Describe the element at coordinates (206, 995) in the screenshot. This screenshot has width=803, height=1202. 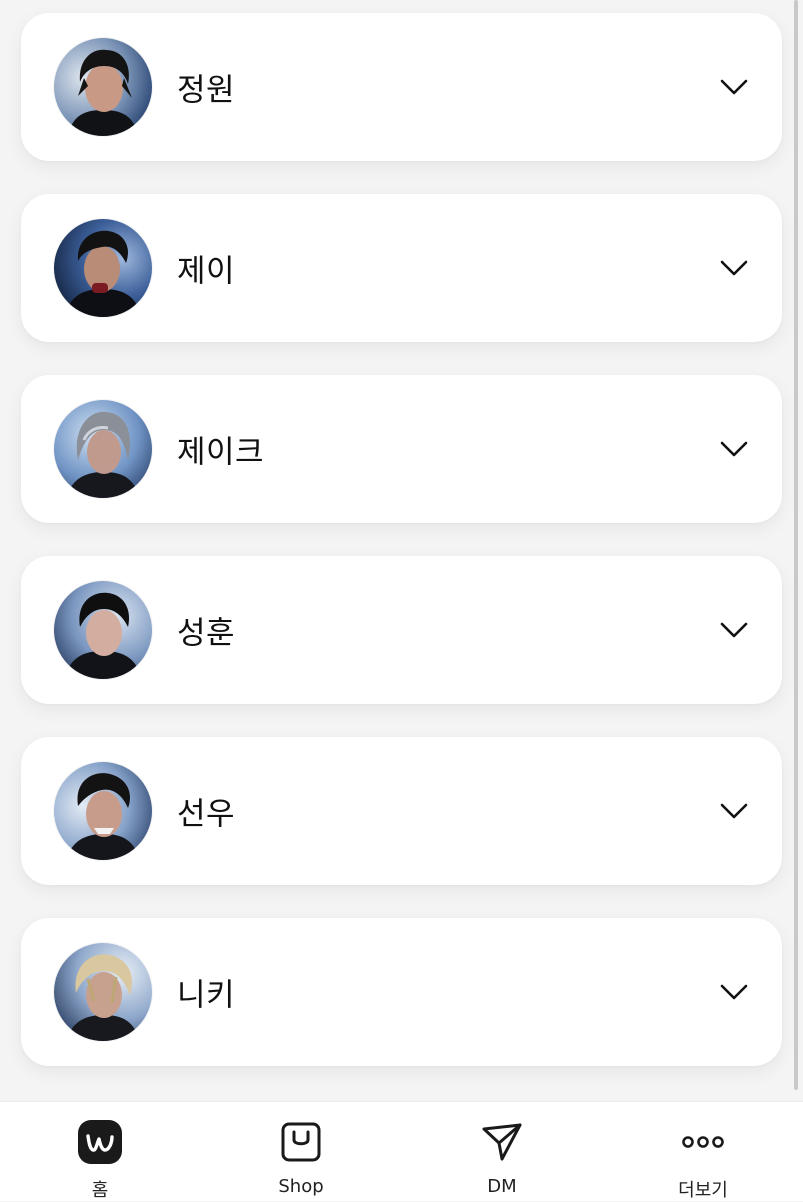
I see `member-name: 니키` at that location.